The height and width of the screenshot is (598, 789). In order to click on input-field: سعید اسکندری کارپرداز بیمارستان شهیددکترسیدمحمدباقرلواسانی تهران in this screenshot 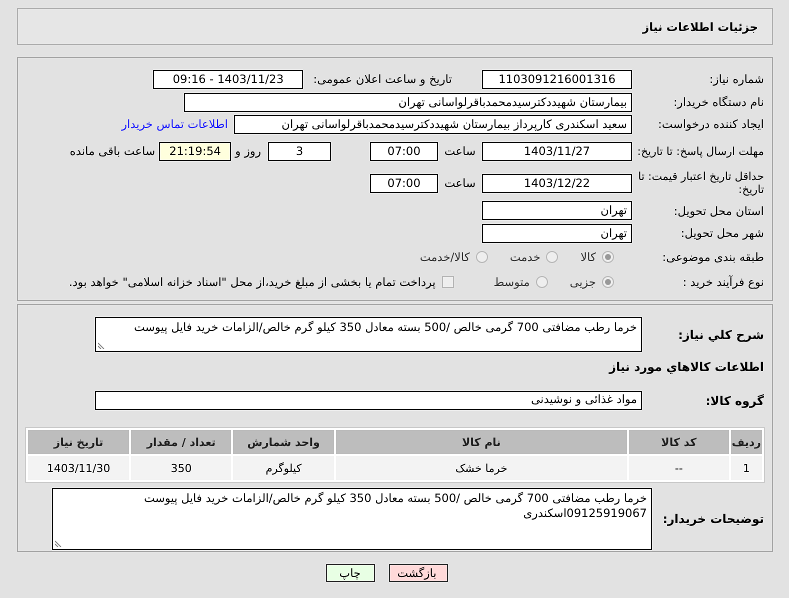, I will do `click(433, 124)`.